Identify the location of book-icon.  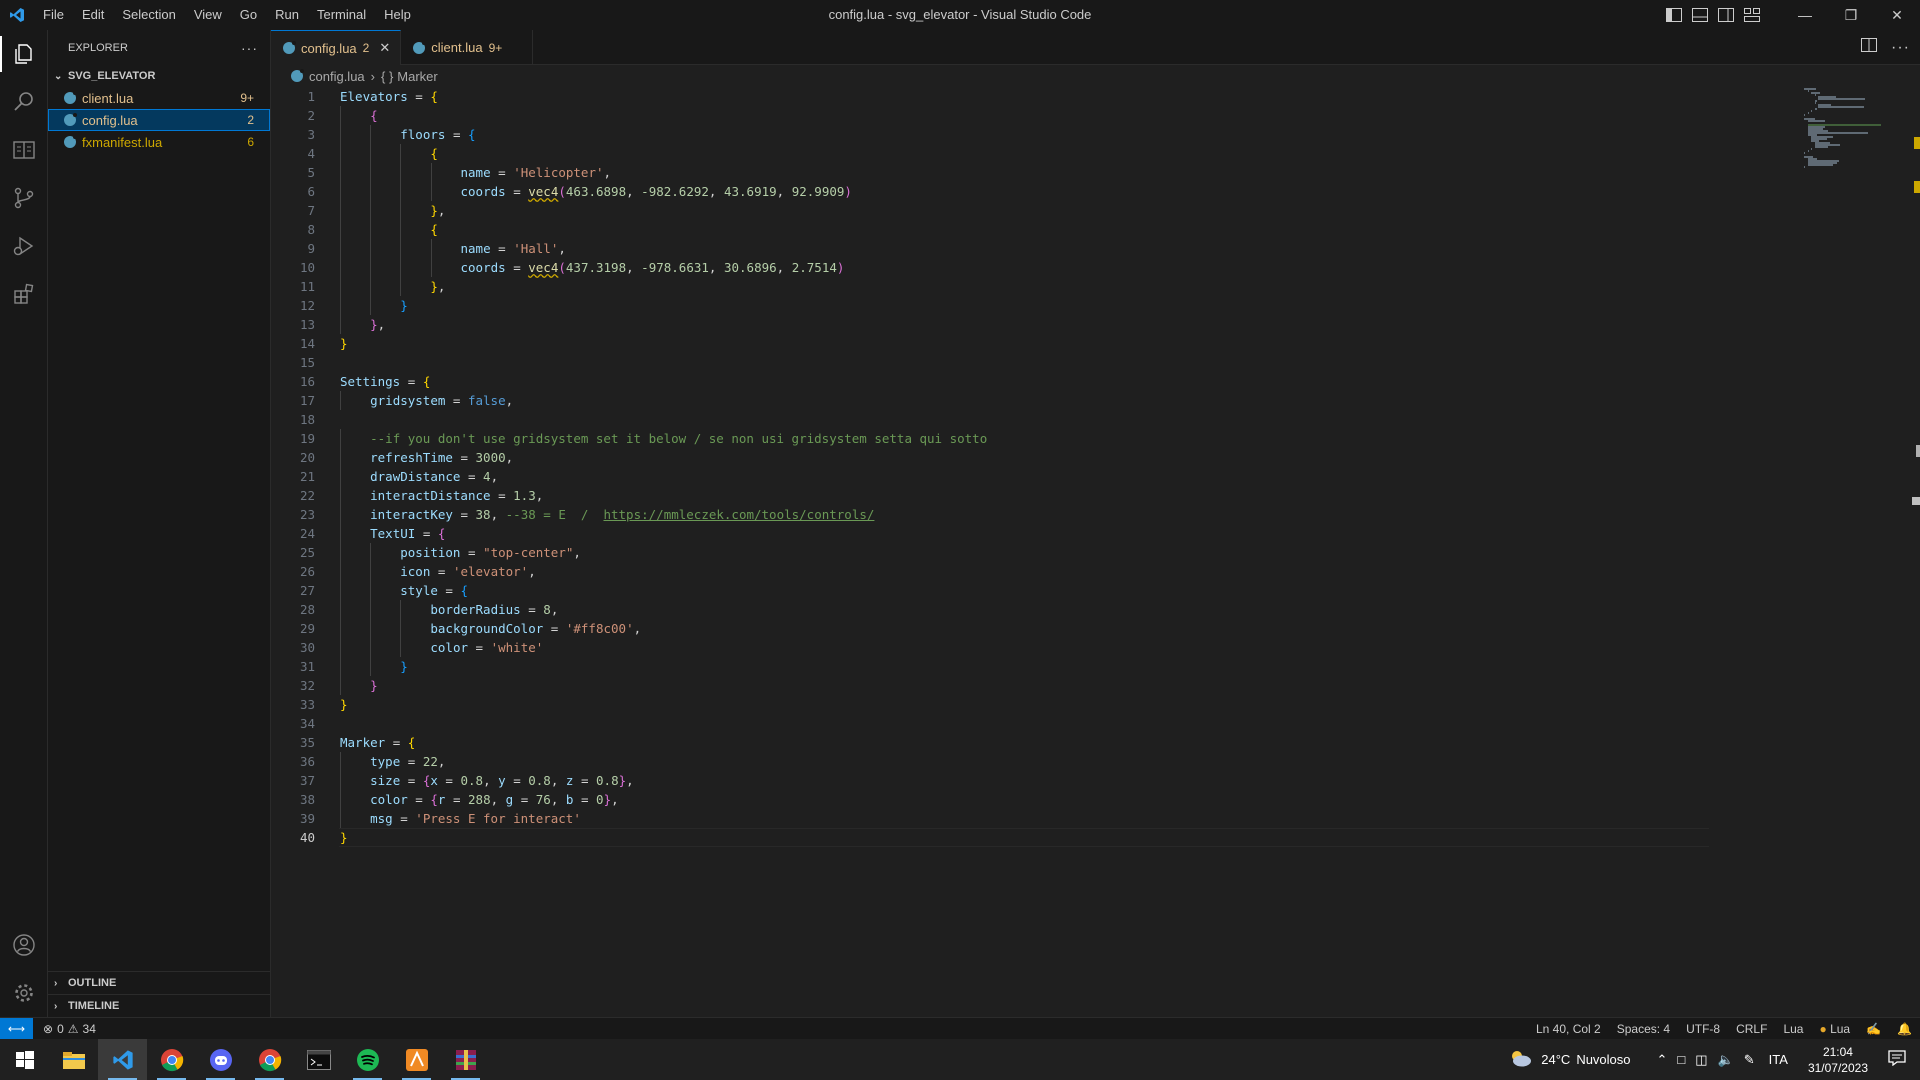
(24, 150).